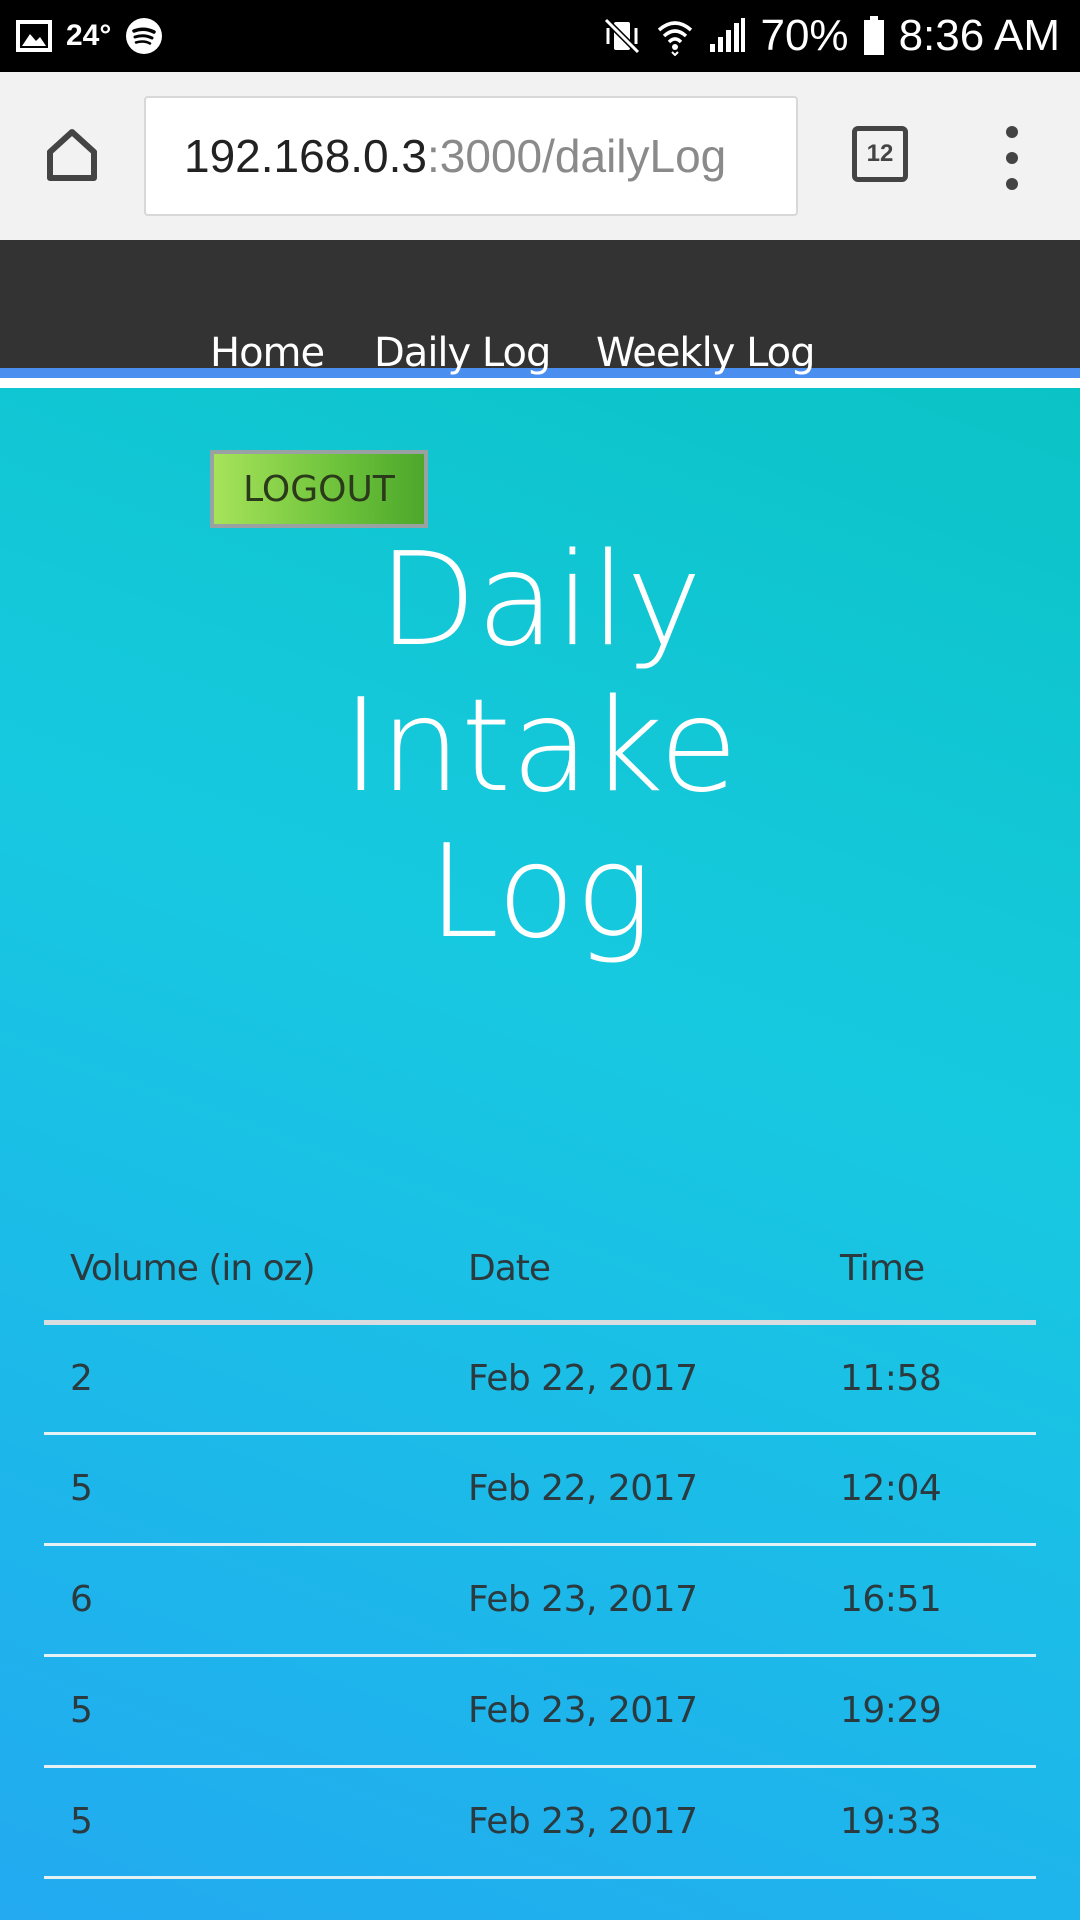 The height and width of the screenshot is (1920, 1080). I want to click on home-button, so click(72, 156).